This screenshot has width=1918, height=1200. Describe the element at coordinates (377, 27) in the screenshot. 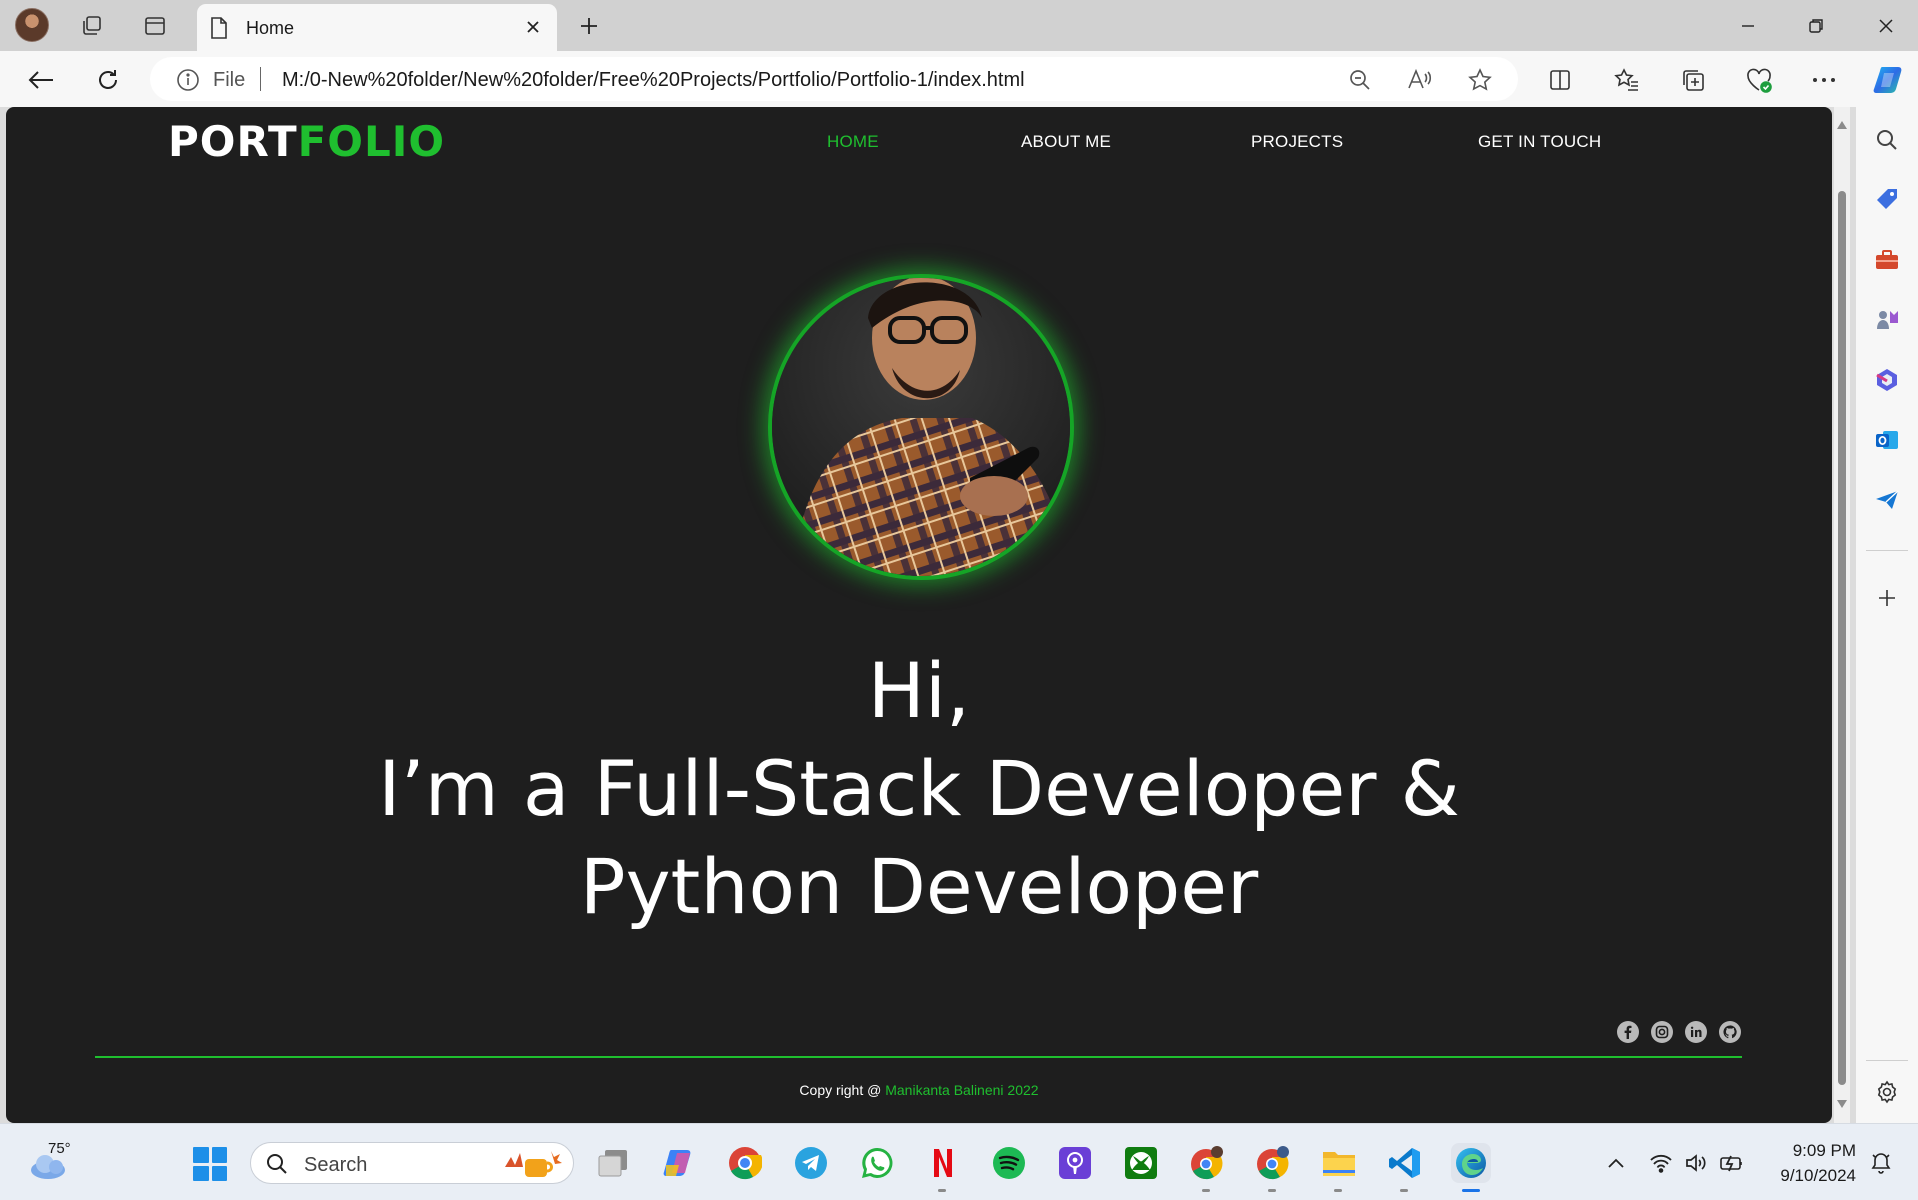

I see `tab-home: Home` at that location.